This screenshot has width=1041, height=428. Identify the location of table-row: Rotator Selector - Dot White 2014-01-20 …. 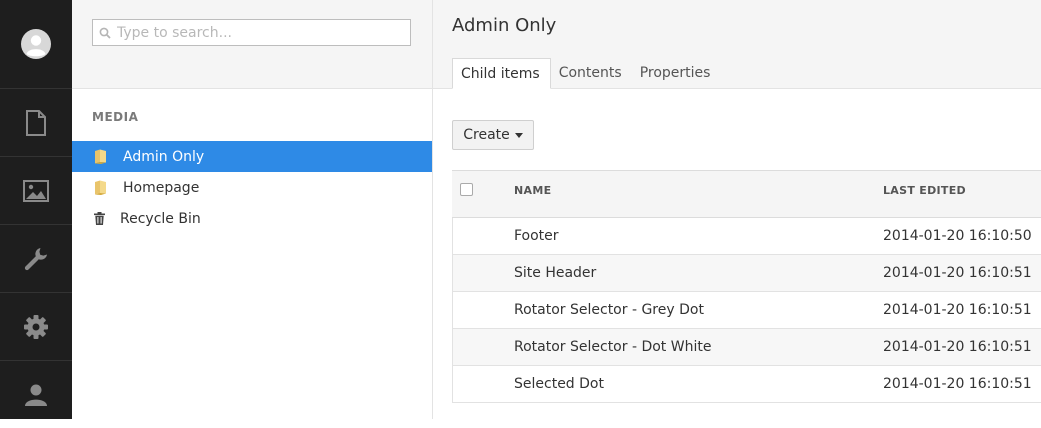
(746, 347).